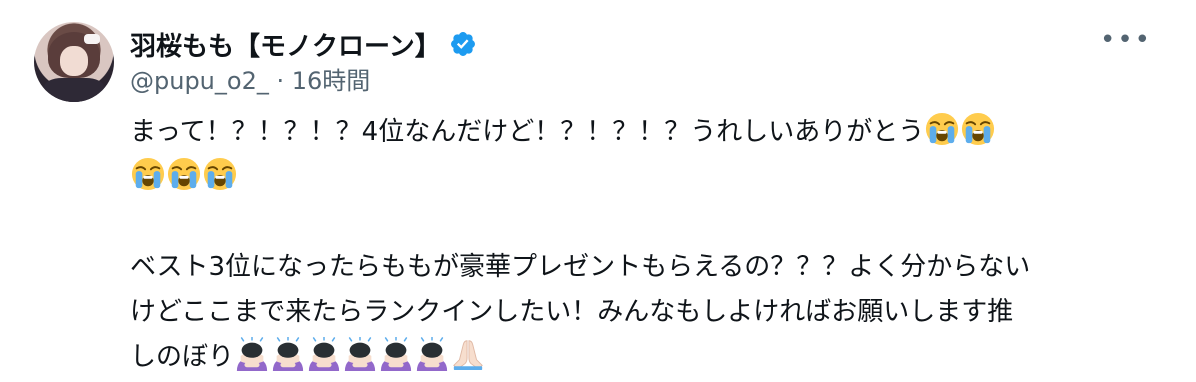 The width and height of the screenshot is (1196, 382). I want to click on avatar-bow, so click(92, 39).